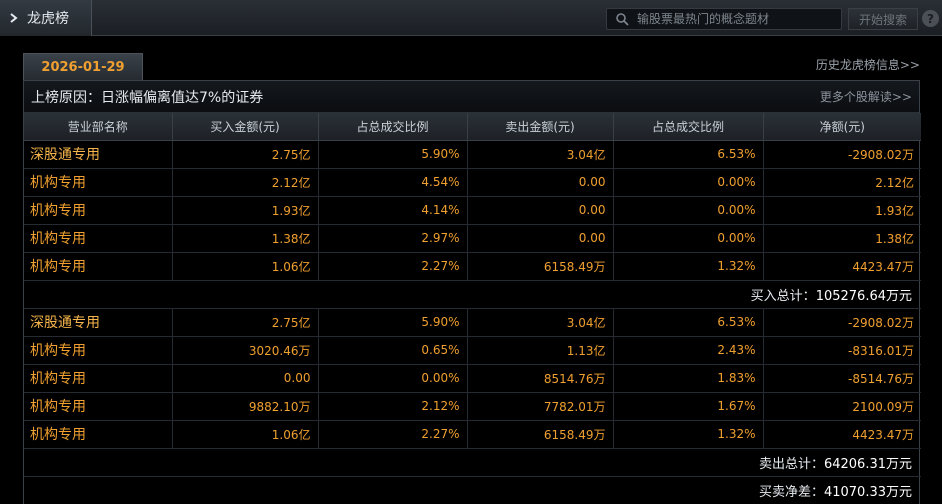 The height and width of the screenshot is (504, 942). I want to click on search-box, so click(724, 19).